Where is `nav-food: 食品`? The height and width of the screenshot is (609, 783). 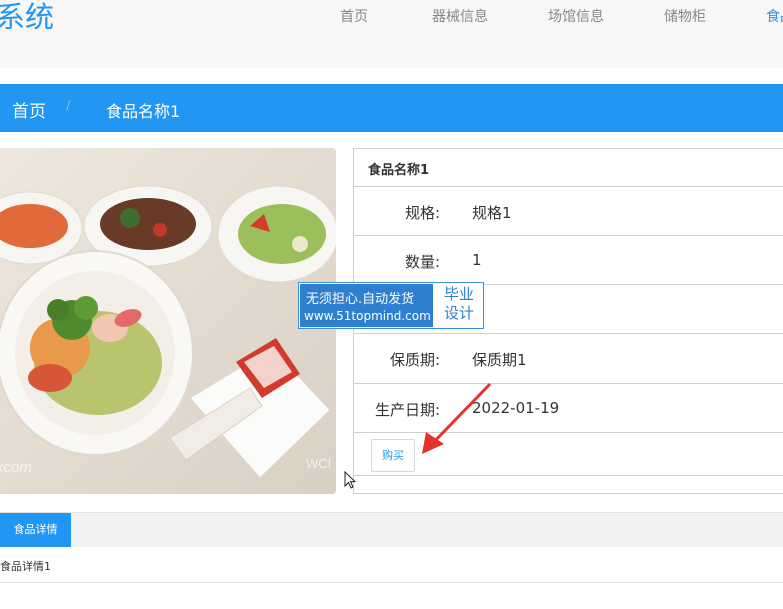
nav-food: 食品 is located at coordinates (774, 16).